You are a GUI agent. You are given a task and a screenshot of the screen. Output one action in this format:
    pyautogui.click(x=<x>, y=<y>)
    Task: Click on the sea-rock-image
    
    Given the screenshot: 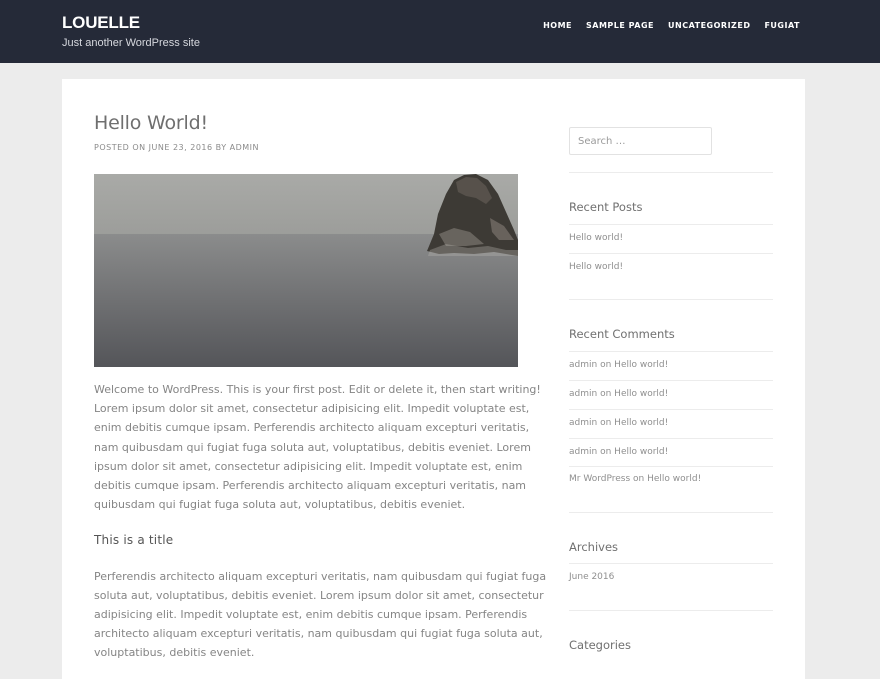 What is the action you would take?
    pyautogui.click(x=306, y=270)
    